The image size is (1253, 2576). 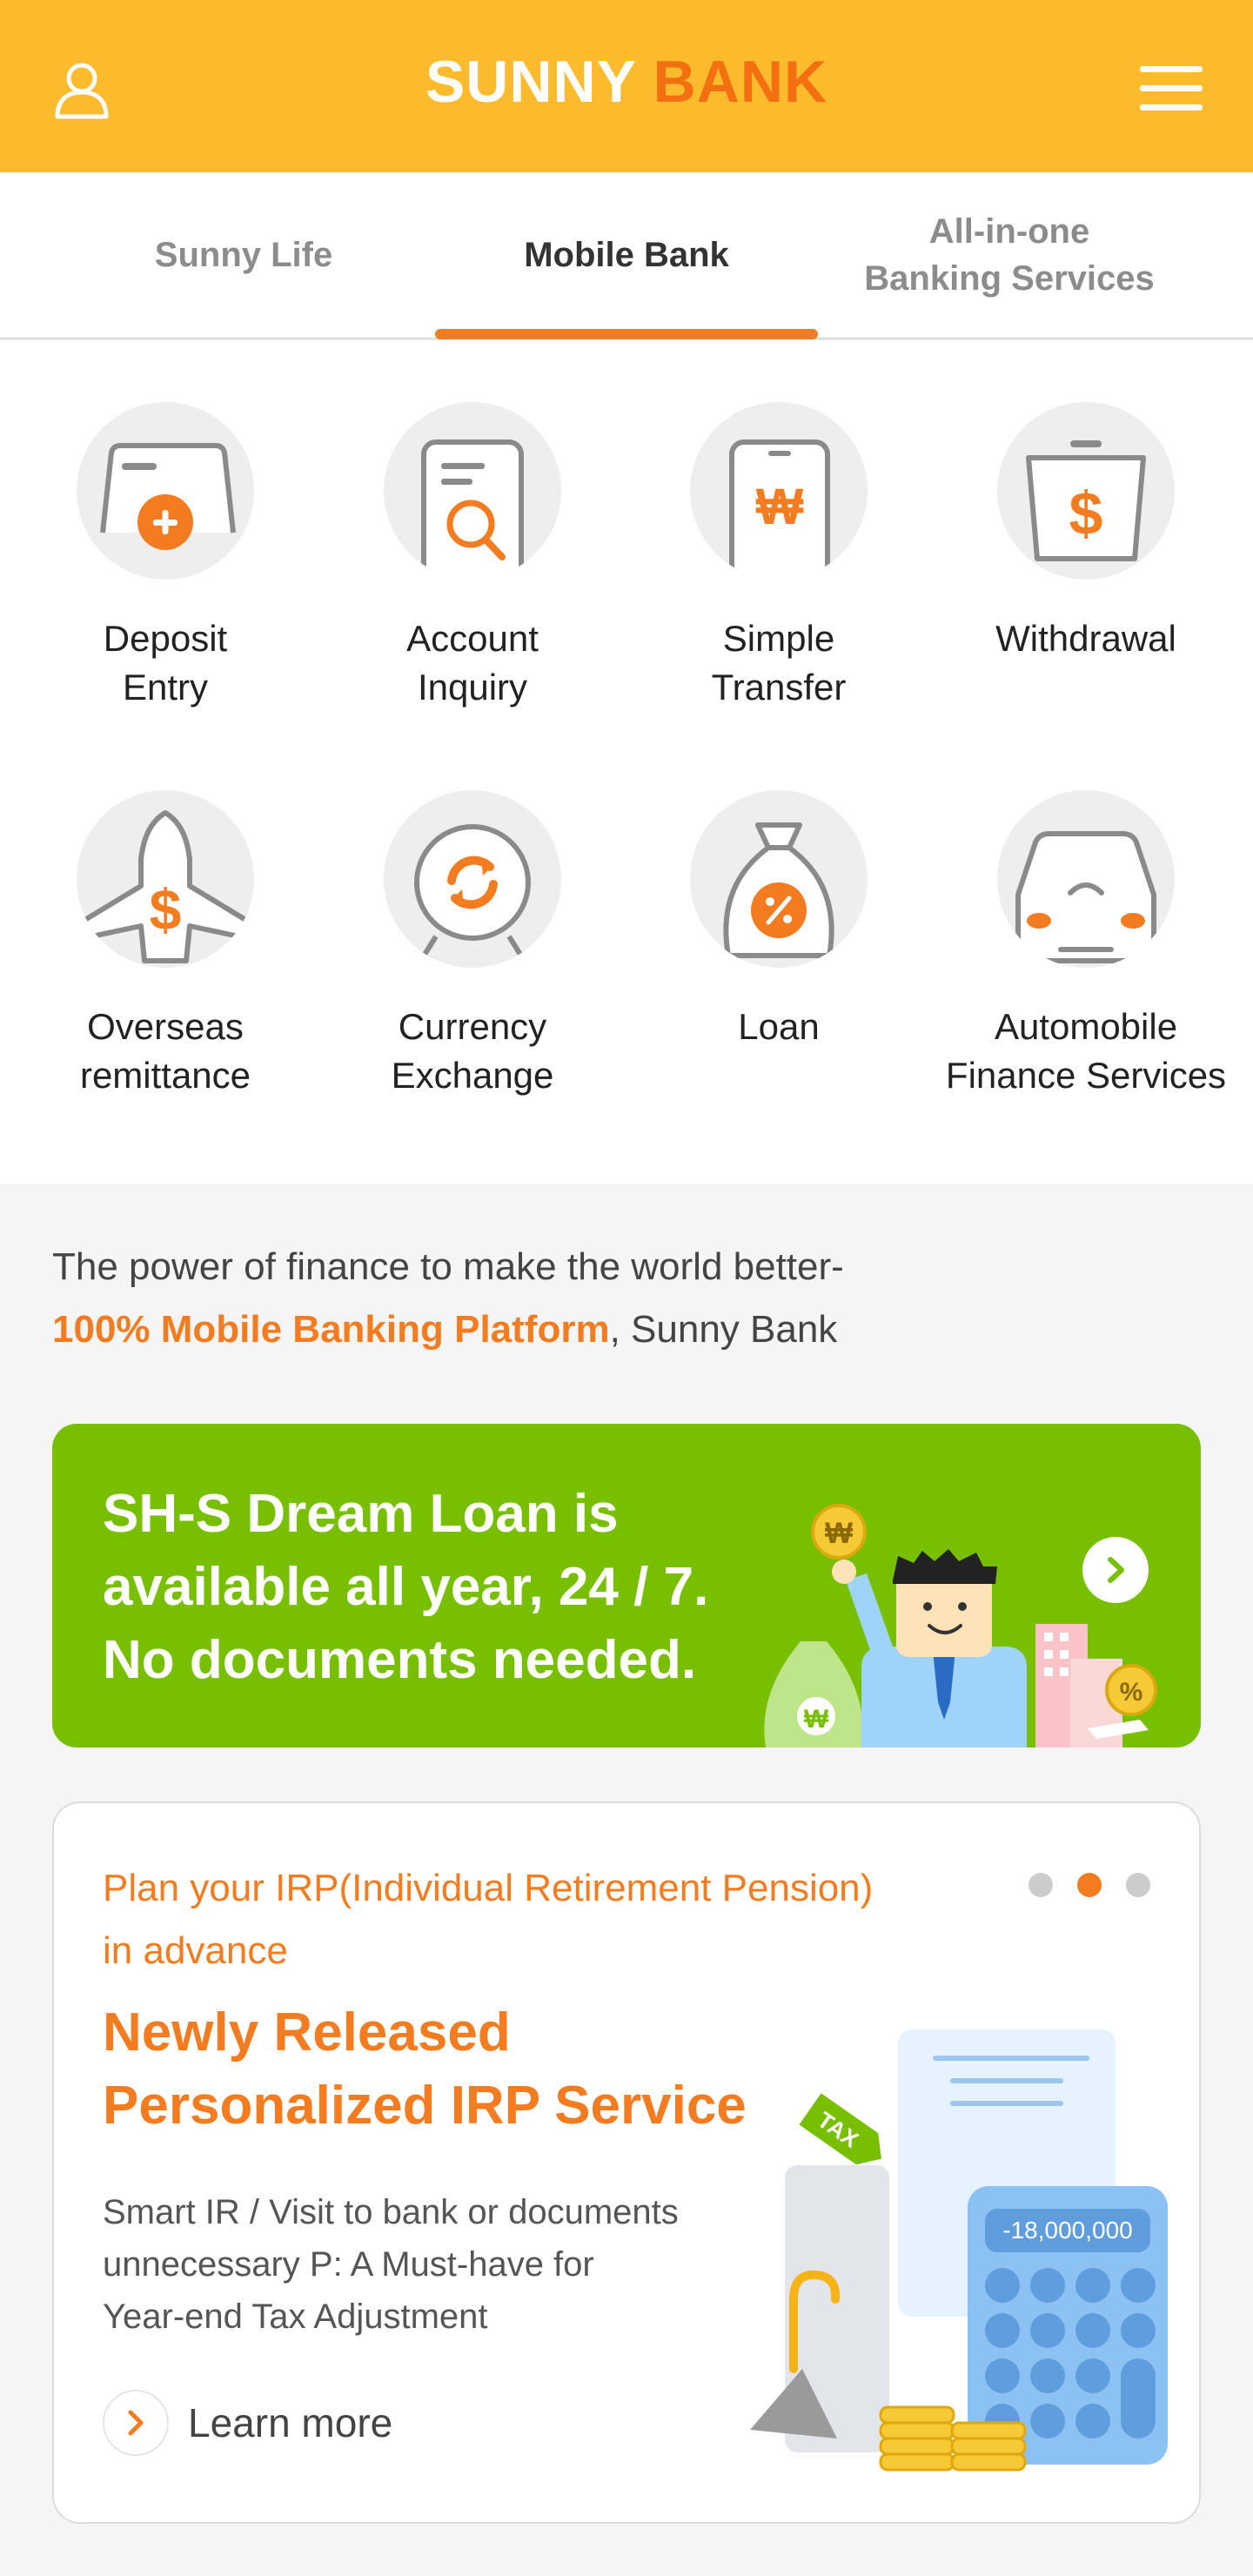 What do you see at coordinates (472, 663) in the screenshot?
I see `service-label: Account Inquiry` at bounding box center [472, 663].